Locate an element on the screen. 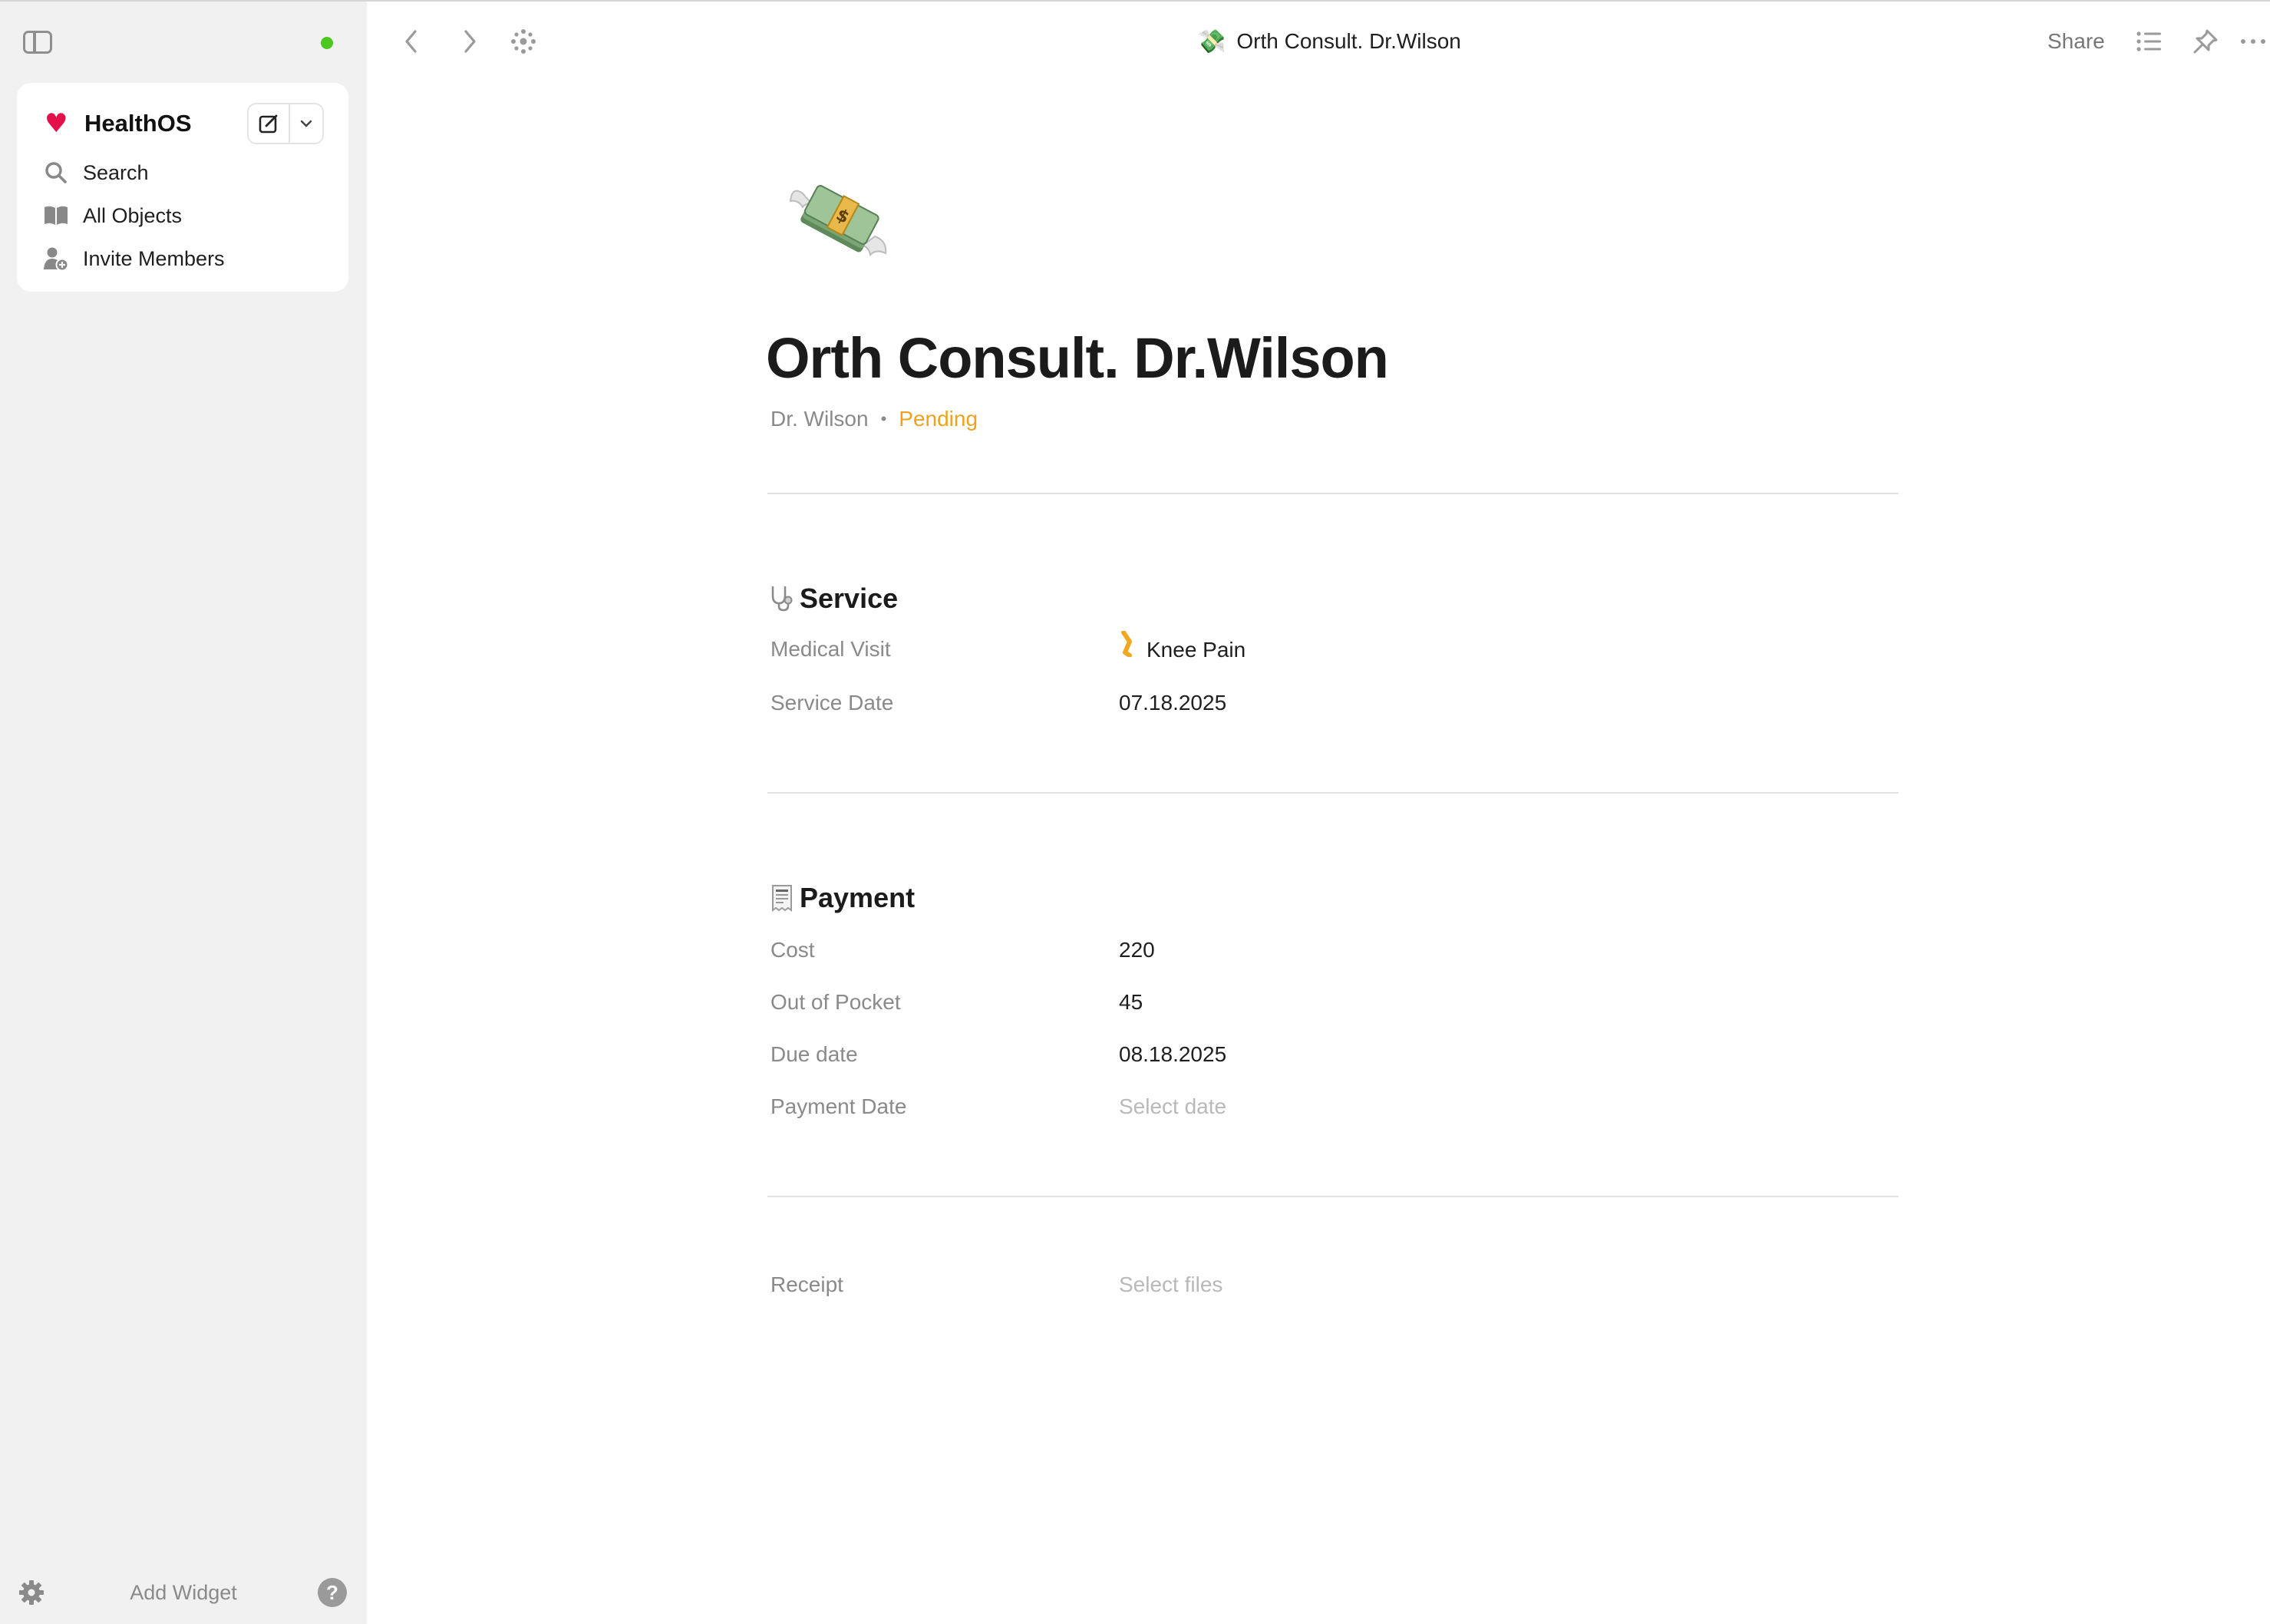  property-value-medical-visit: Knee Pain is located at coordinates (1182, 649).